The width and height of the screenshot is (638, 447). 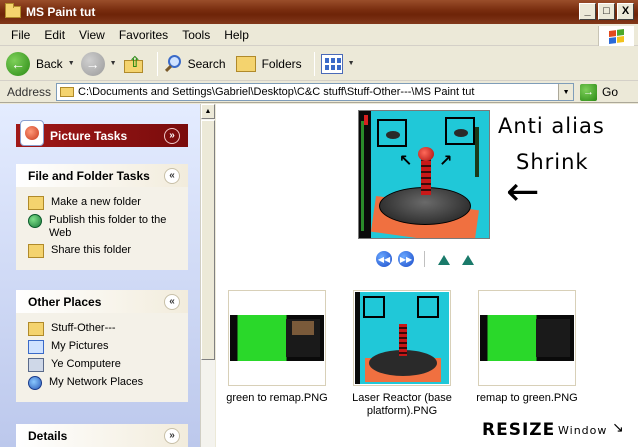 What do you see at coordinates (48, 435) in the screenshot?
I see `details-title: Details` at bounding box center [48, 435].